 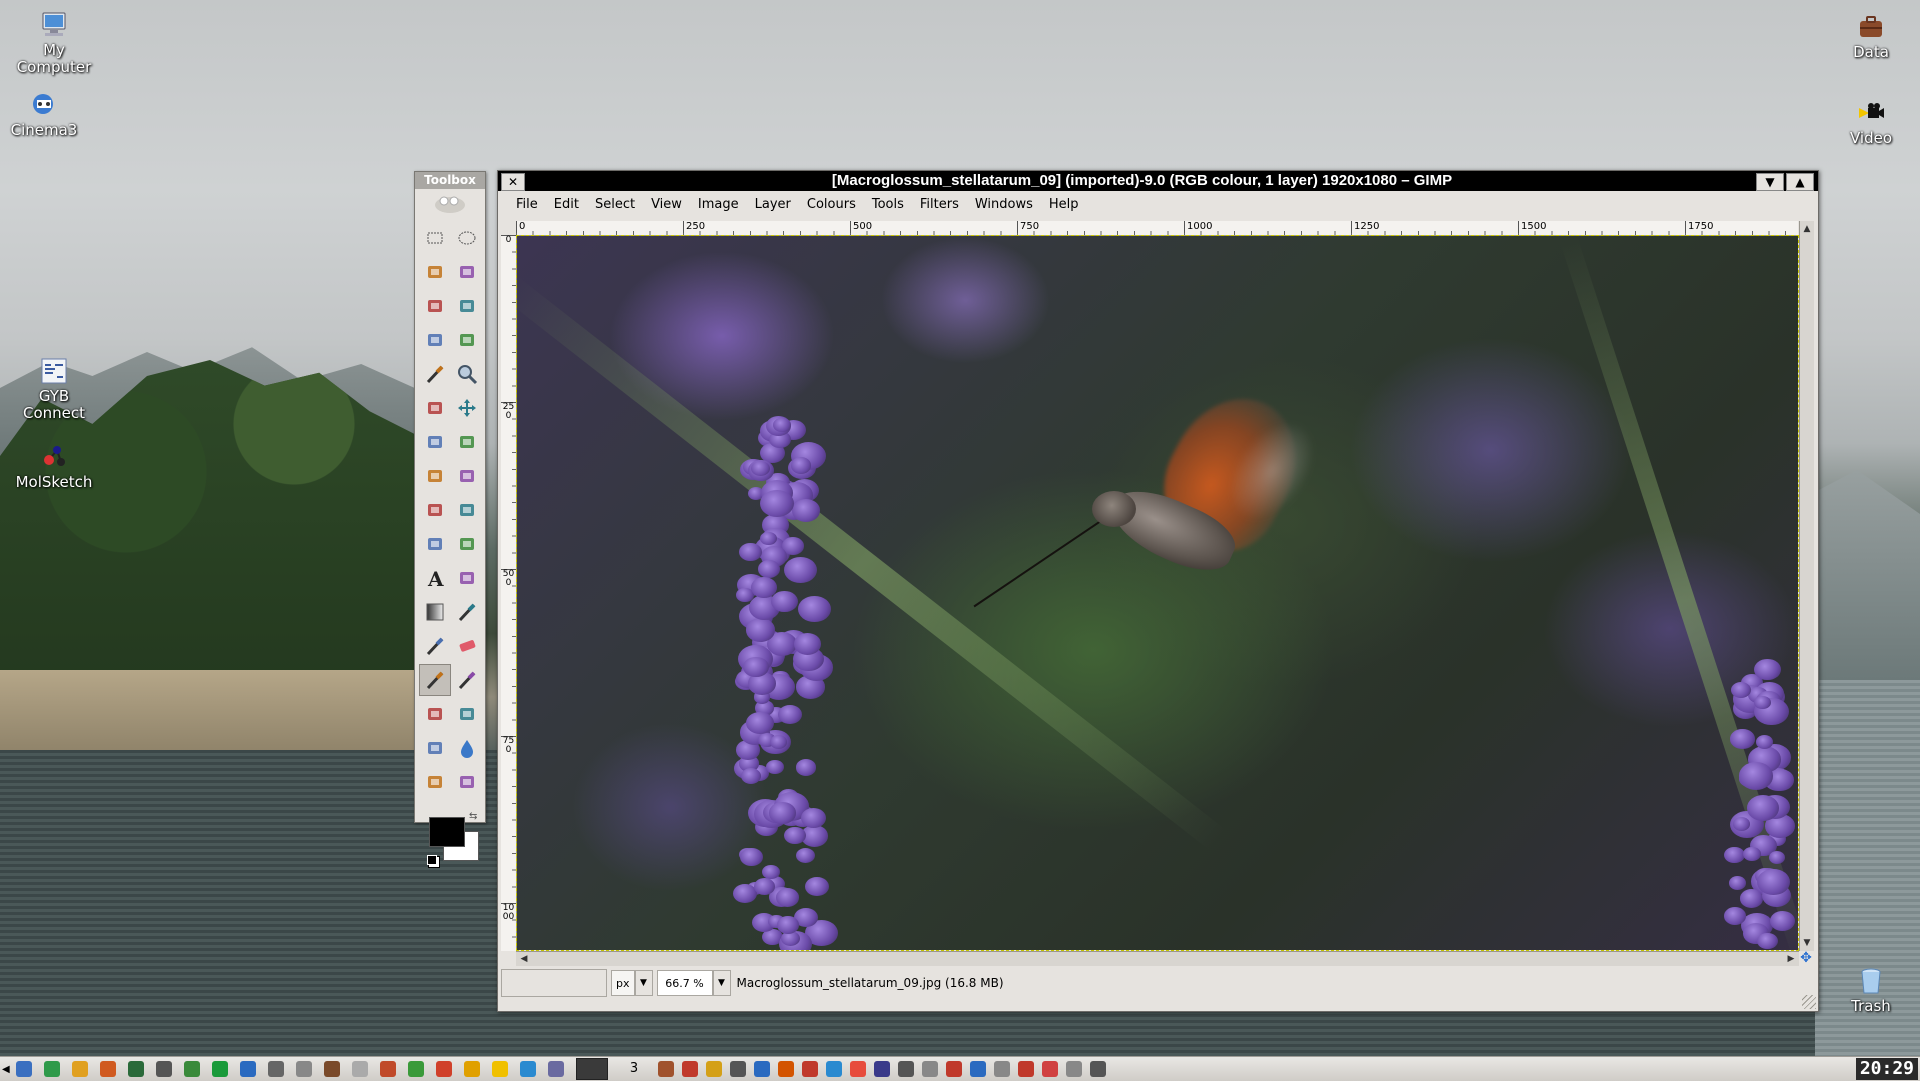 I want to click on menu-tools: Tools, so click(x=888, y=205).